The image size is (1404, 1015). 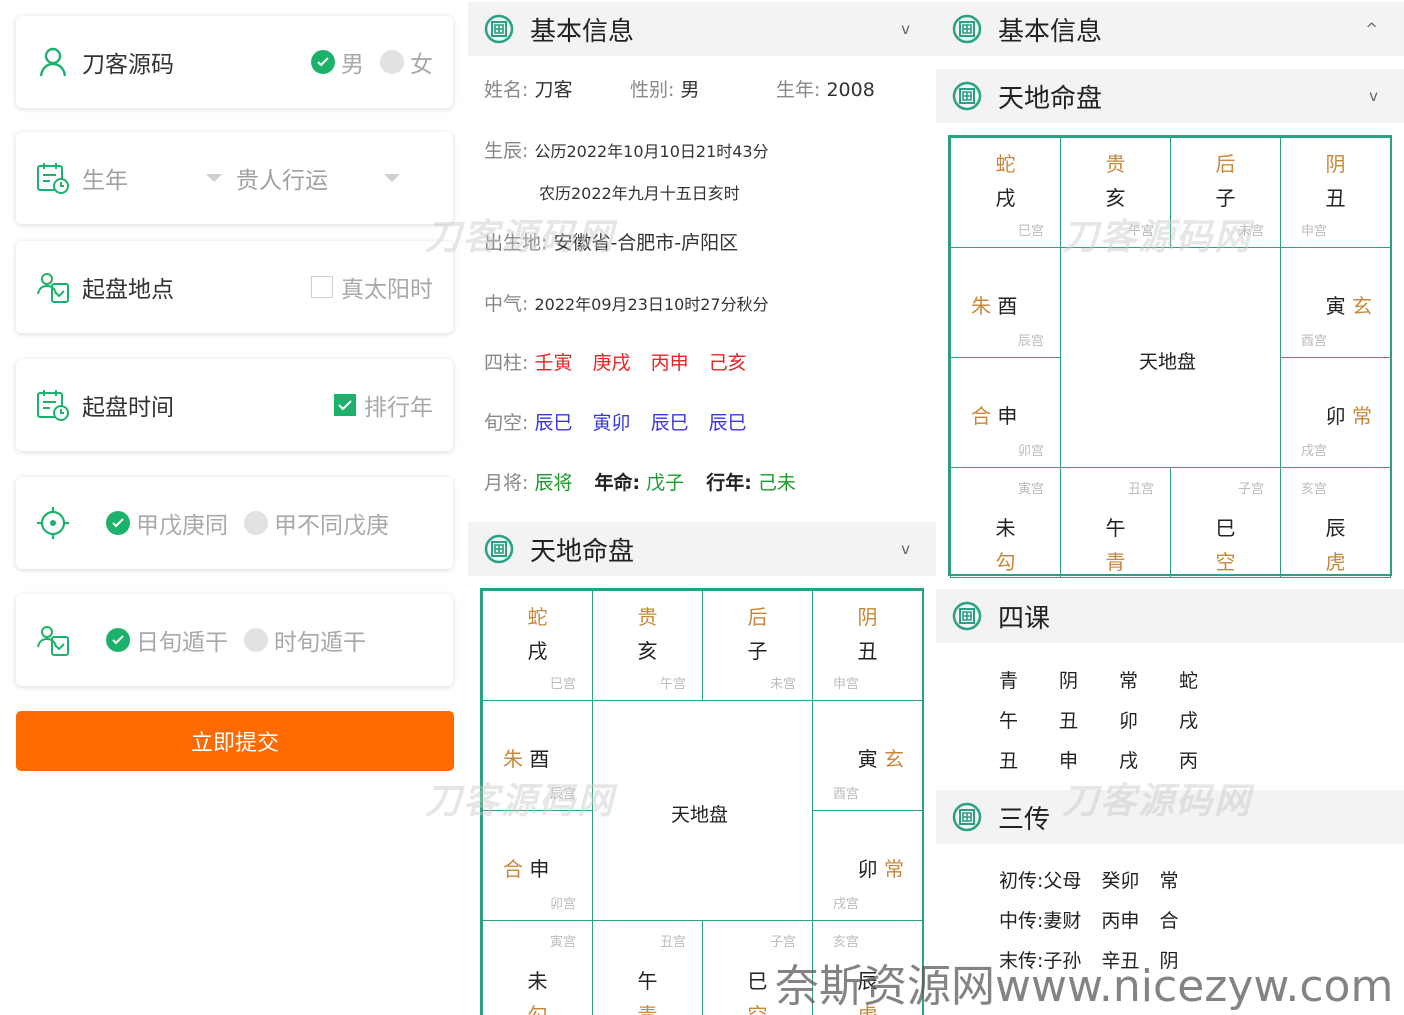 What do you see at coordinates (640, 481) in the screenshot?
I see `info-yuejiang: 月将: 辰将 年命: 戊子 行年: 己未` at bounding box center [640, 481].